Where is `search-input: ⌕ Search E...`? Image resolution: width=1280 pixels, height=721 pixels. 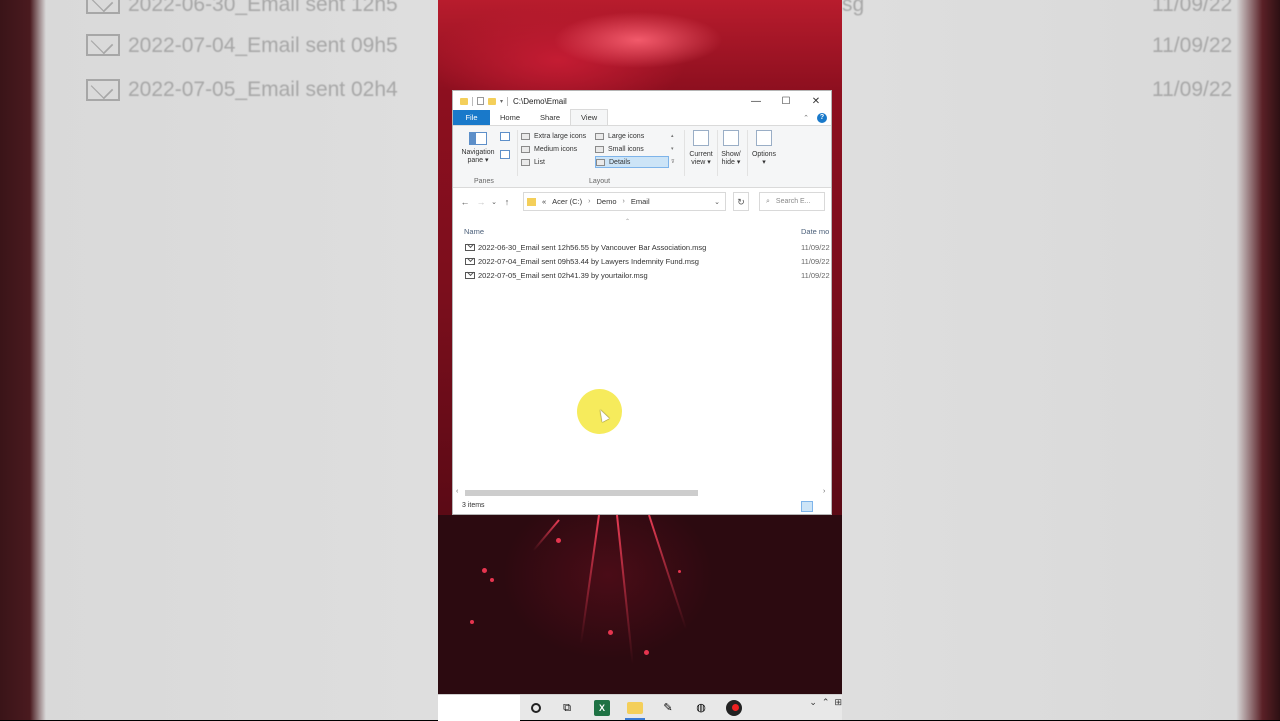 search-input: ⌕ Search E... is located at coordinates (792, 201).